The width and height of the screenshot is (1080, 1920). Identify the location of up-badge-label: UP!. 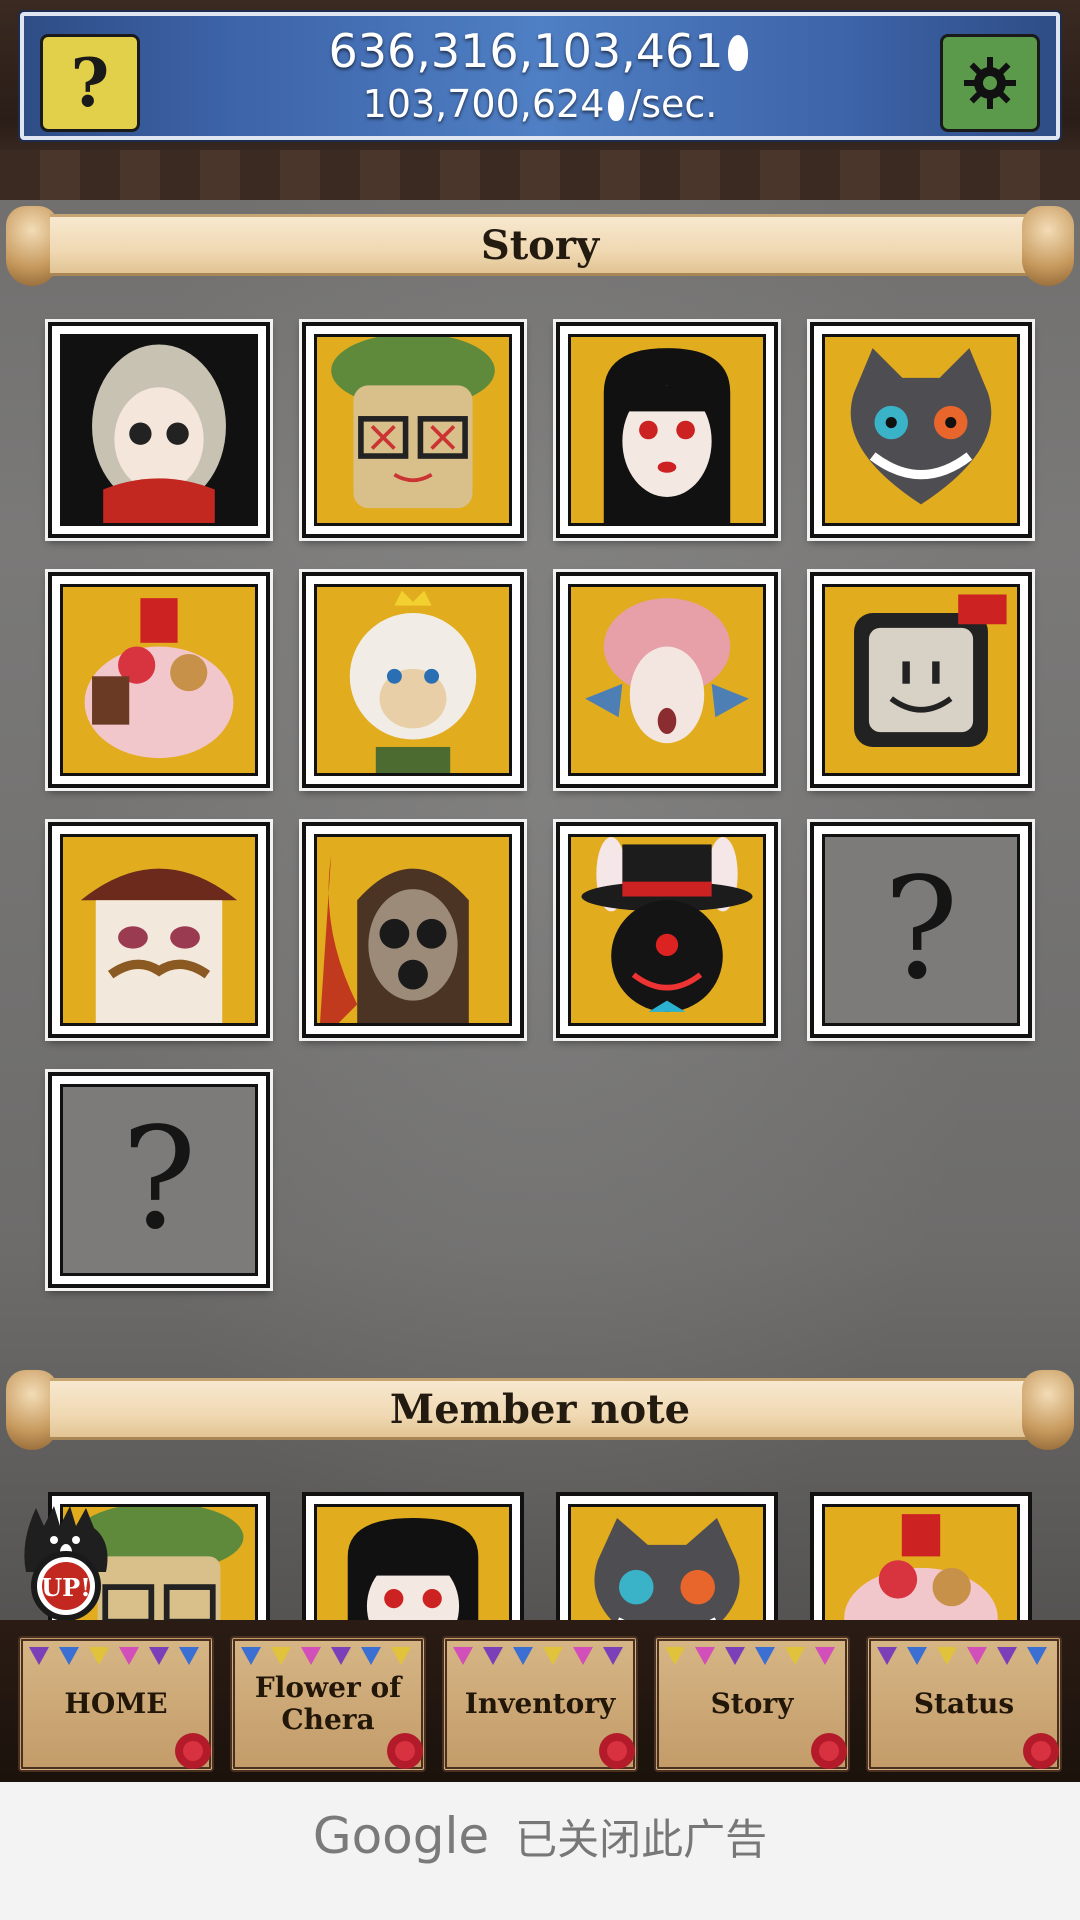
(66, 1587).